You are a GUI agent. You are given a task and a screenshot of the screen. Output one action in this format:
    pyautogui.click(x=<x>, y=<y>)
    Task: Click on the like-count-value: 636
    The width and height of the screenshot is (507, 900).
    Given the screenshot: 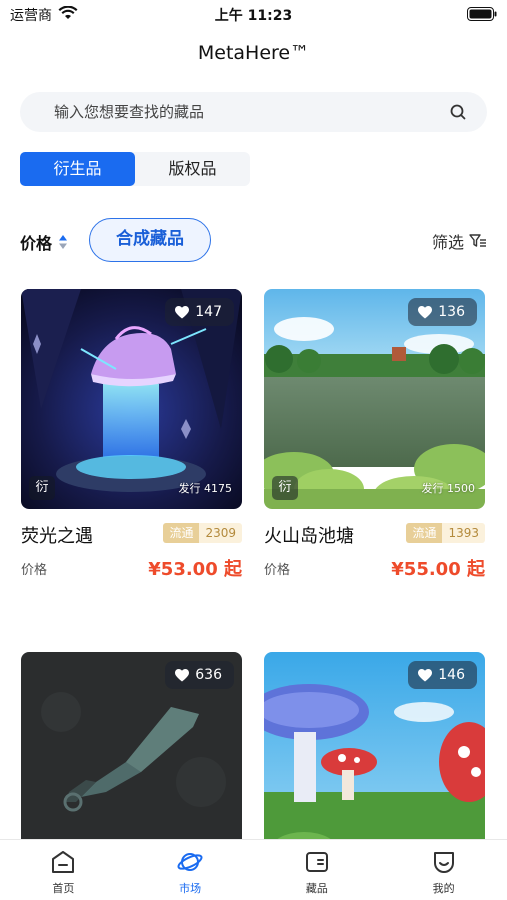 What is the action you would take?
    pyautogui.click(x=208, y=675)
    